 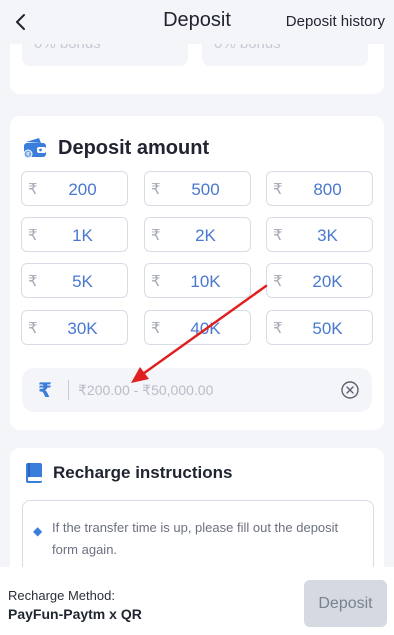 What do you see at coordinates (335, 21) in the screenshot?
I see `deposit-history-link: Deposit history` at bounding box center [335, 21].